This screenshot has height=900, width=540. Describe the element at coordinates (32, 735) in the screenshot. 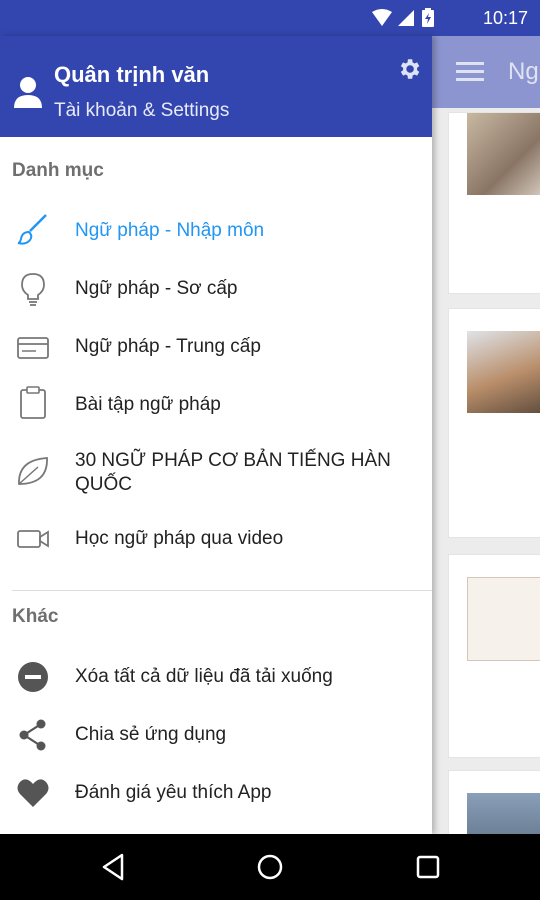

I see `share-icon` at that location.